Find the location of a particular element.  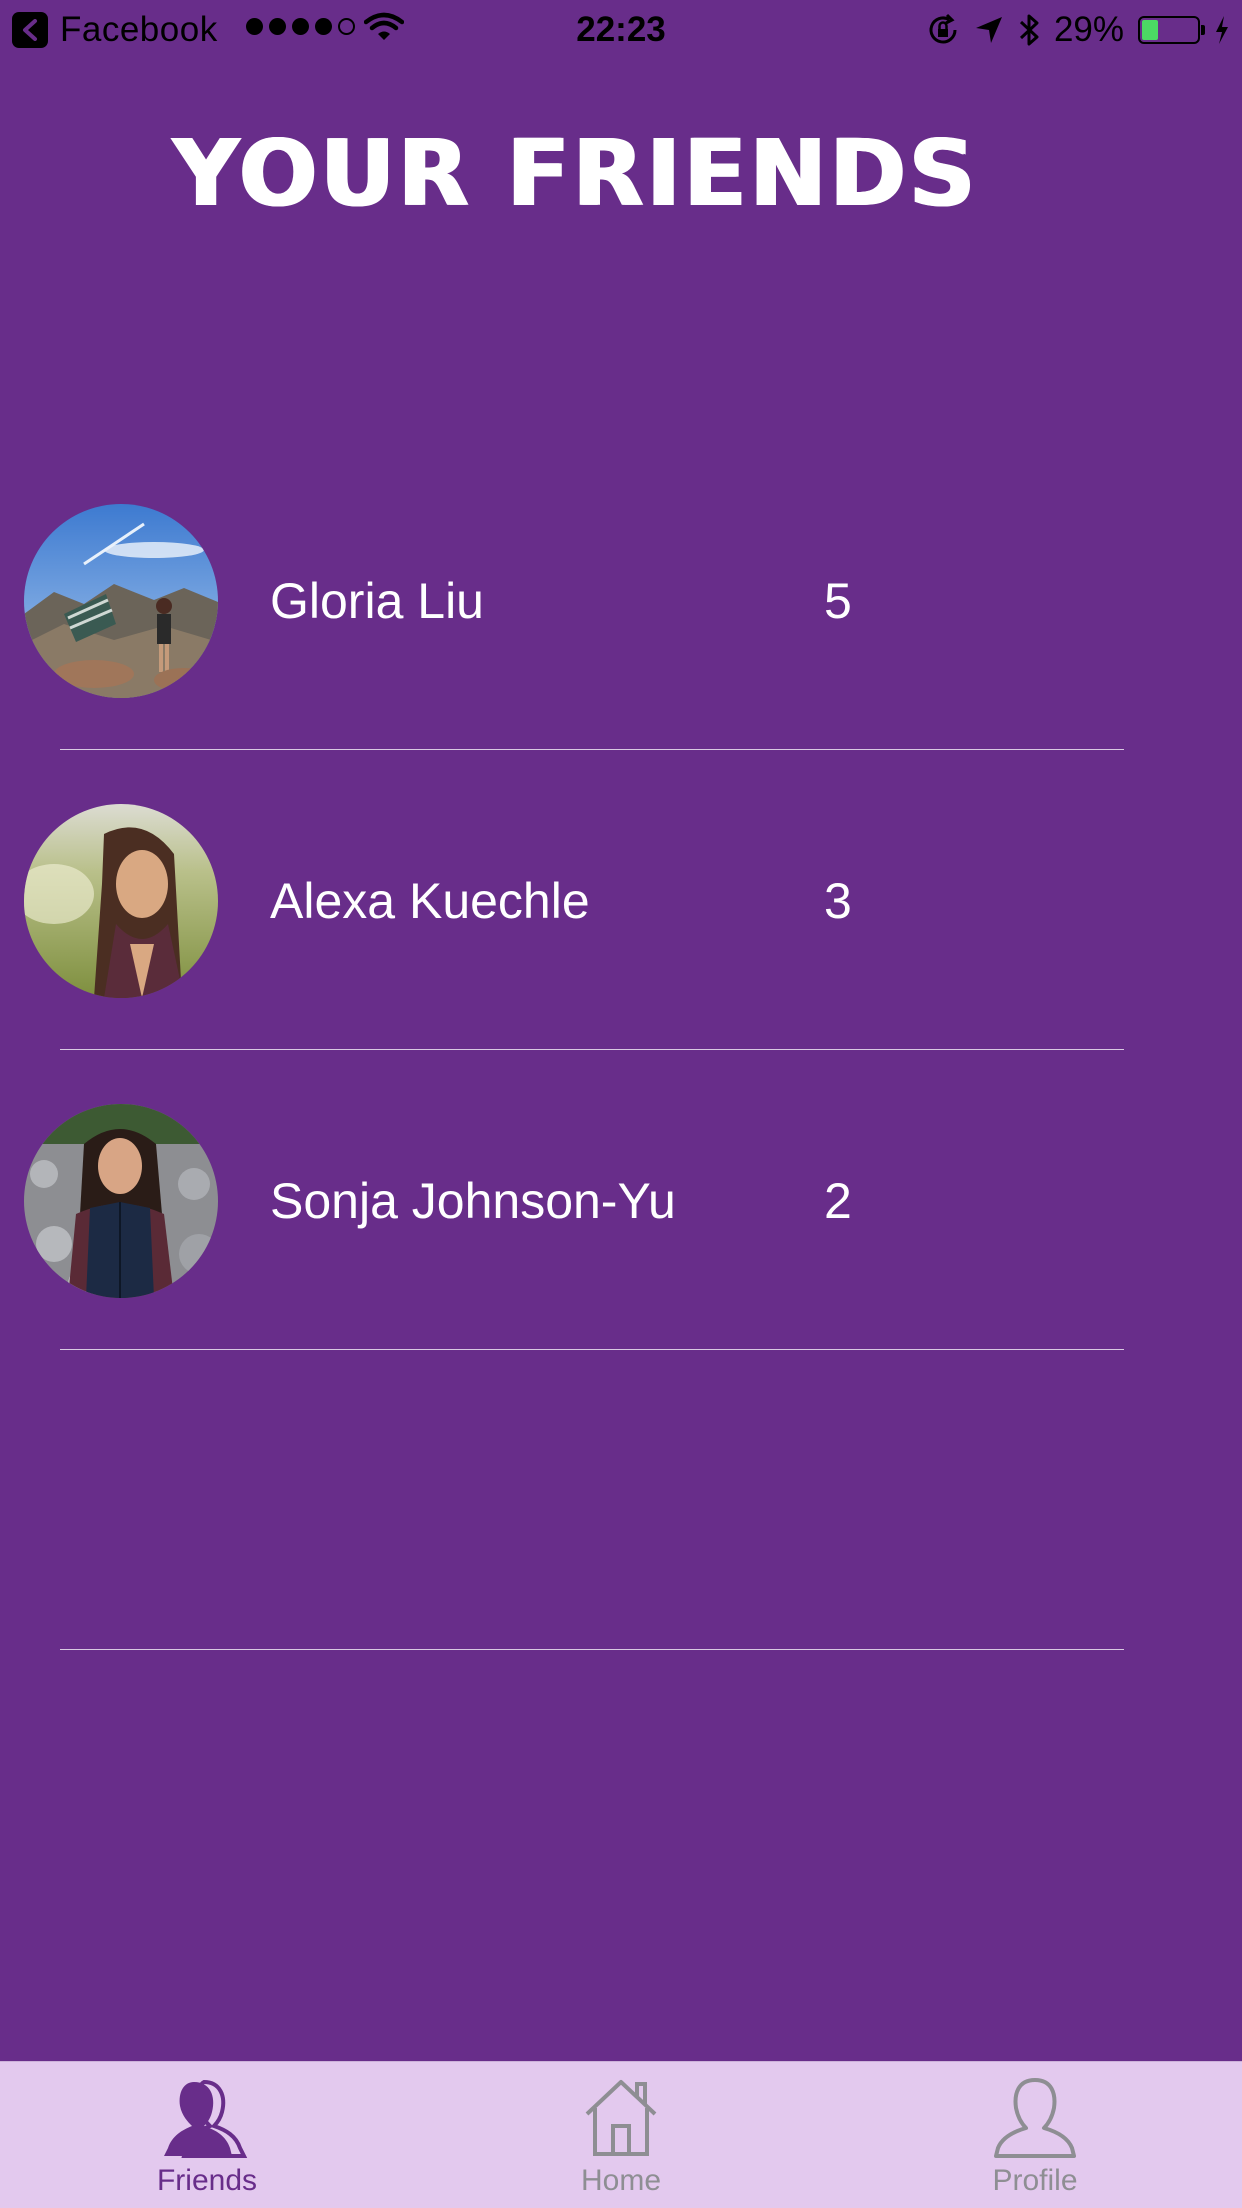

tab-label: Profile is located at coordinates (1035, 2180).